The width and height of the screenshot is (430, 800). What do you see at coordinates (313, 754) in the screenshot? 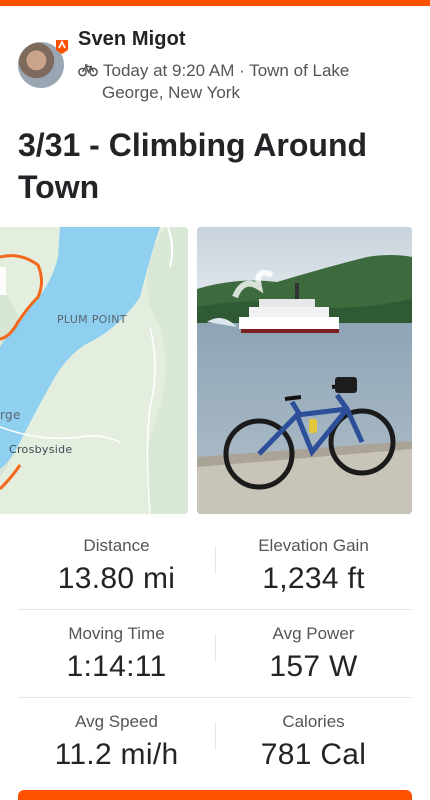
I see `stat-value: 781 Cal` at bounding box center [313, 754].